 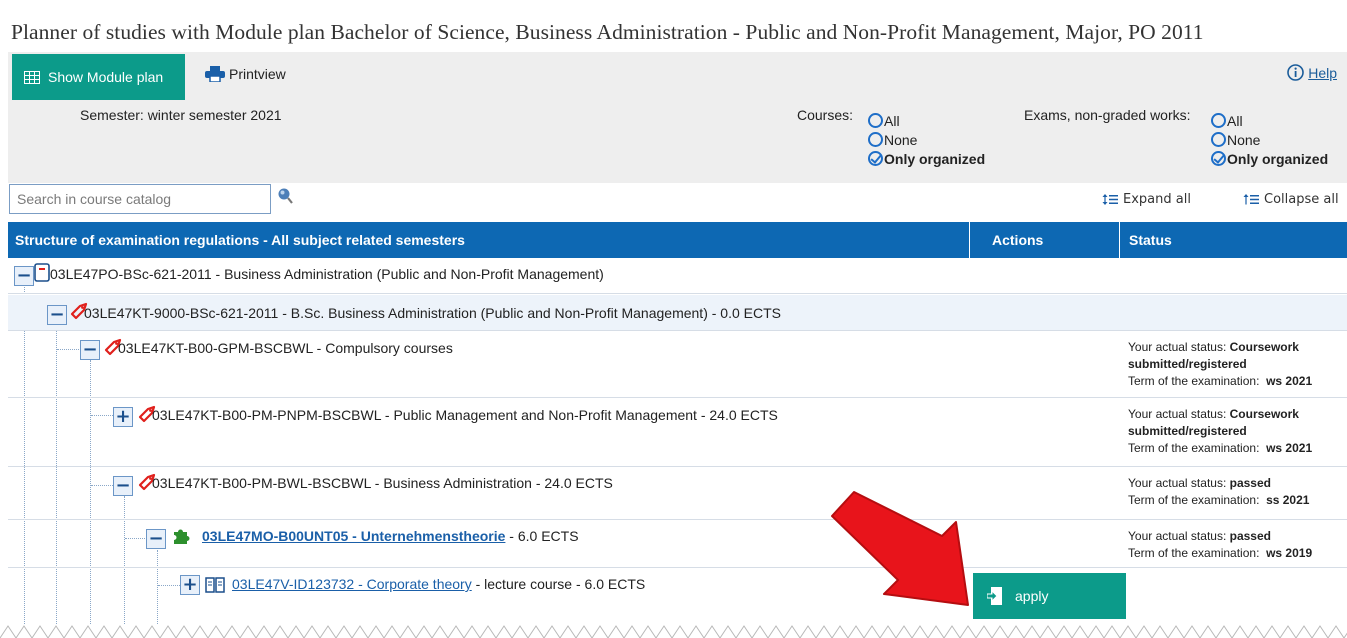 What do you see at coordinates (215, 585) in the screenshot?
I see `book-icon` at bounding box center [215, 585].